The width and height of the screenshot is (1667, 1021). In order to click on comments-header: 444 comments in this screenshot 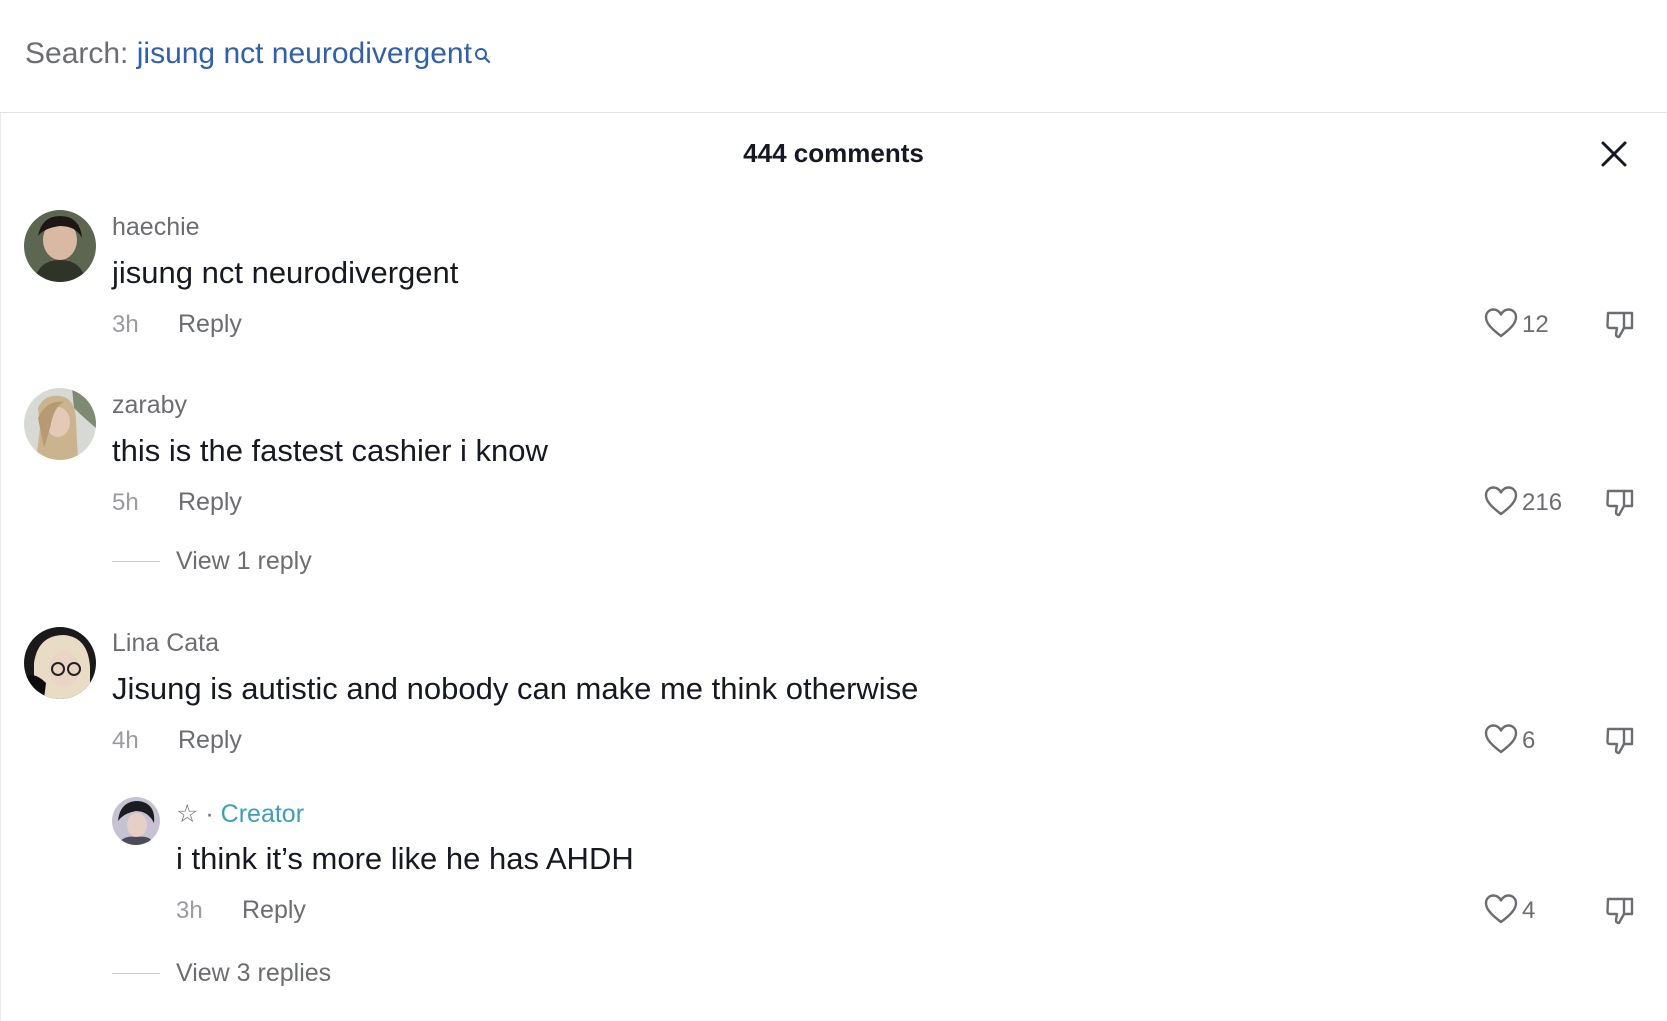, I will do `click(833, 154)`.